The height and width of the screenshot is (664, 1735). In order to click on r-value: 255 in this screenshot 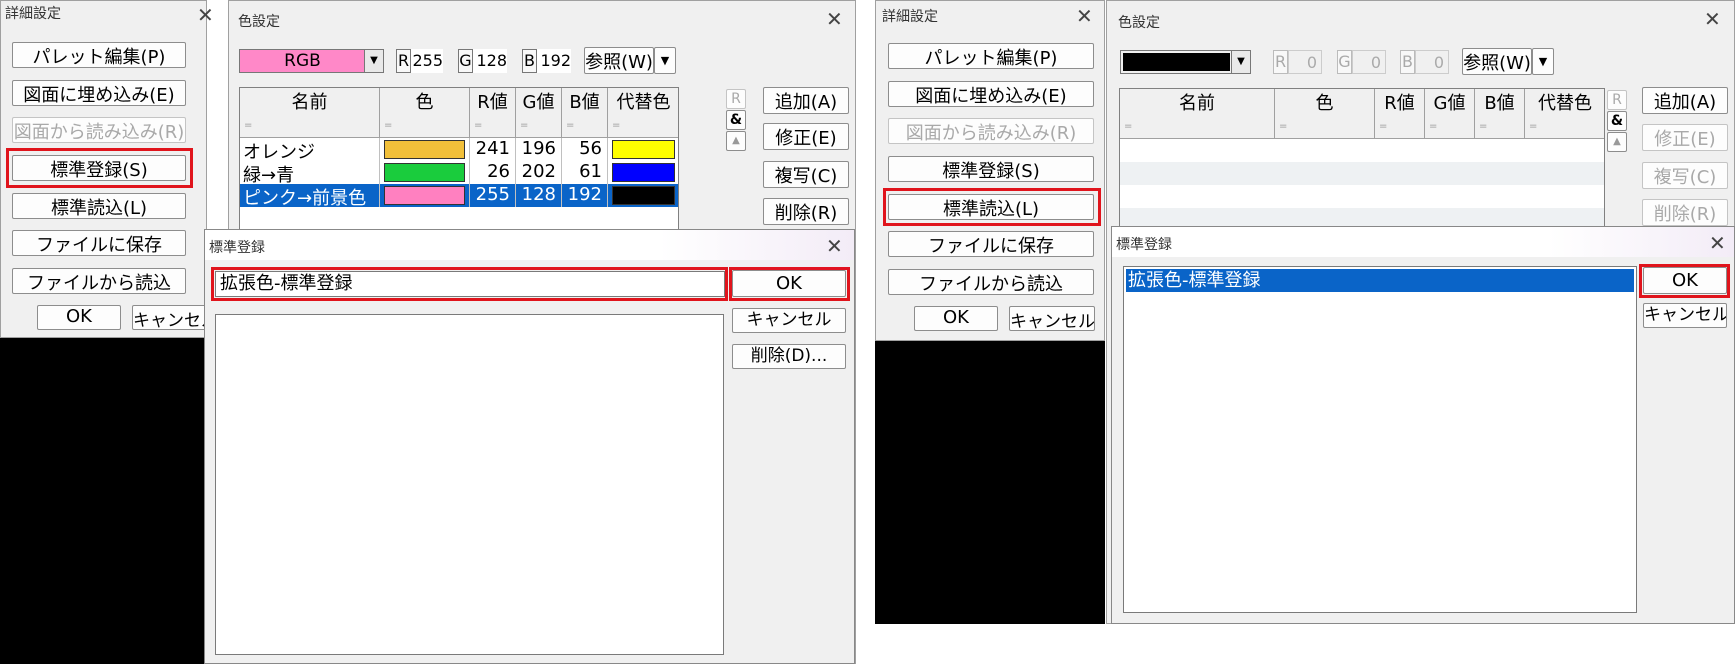, I will do `click(427, 61)`.